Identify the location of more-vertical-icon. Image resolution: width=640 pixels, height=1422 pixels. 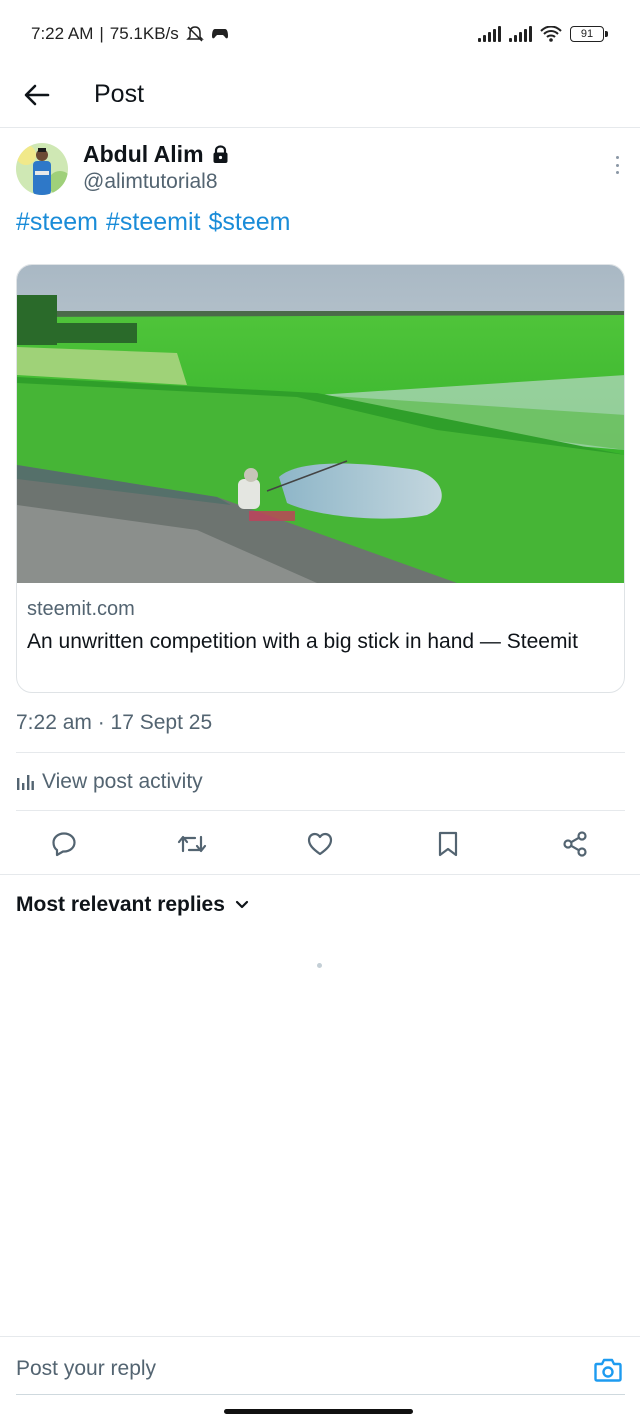
(617, 157).